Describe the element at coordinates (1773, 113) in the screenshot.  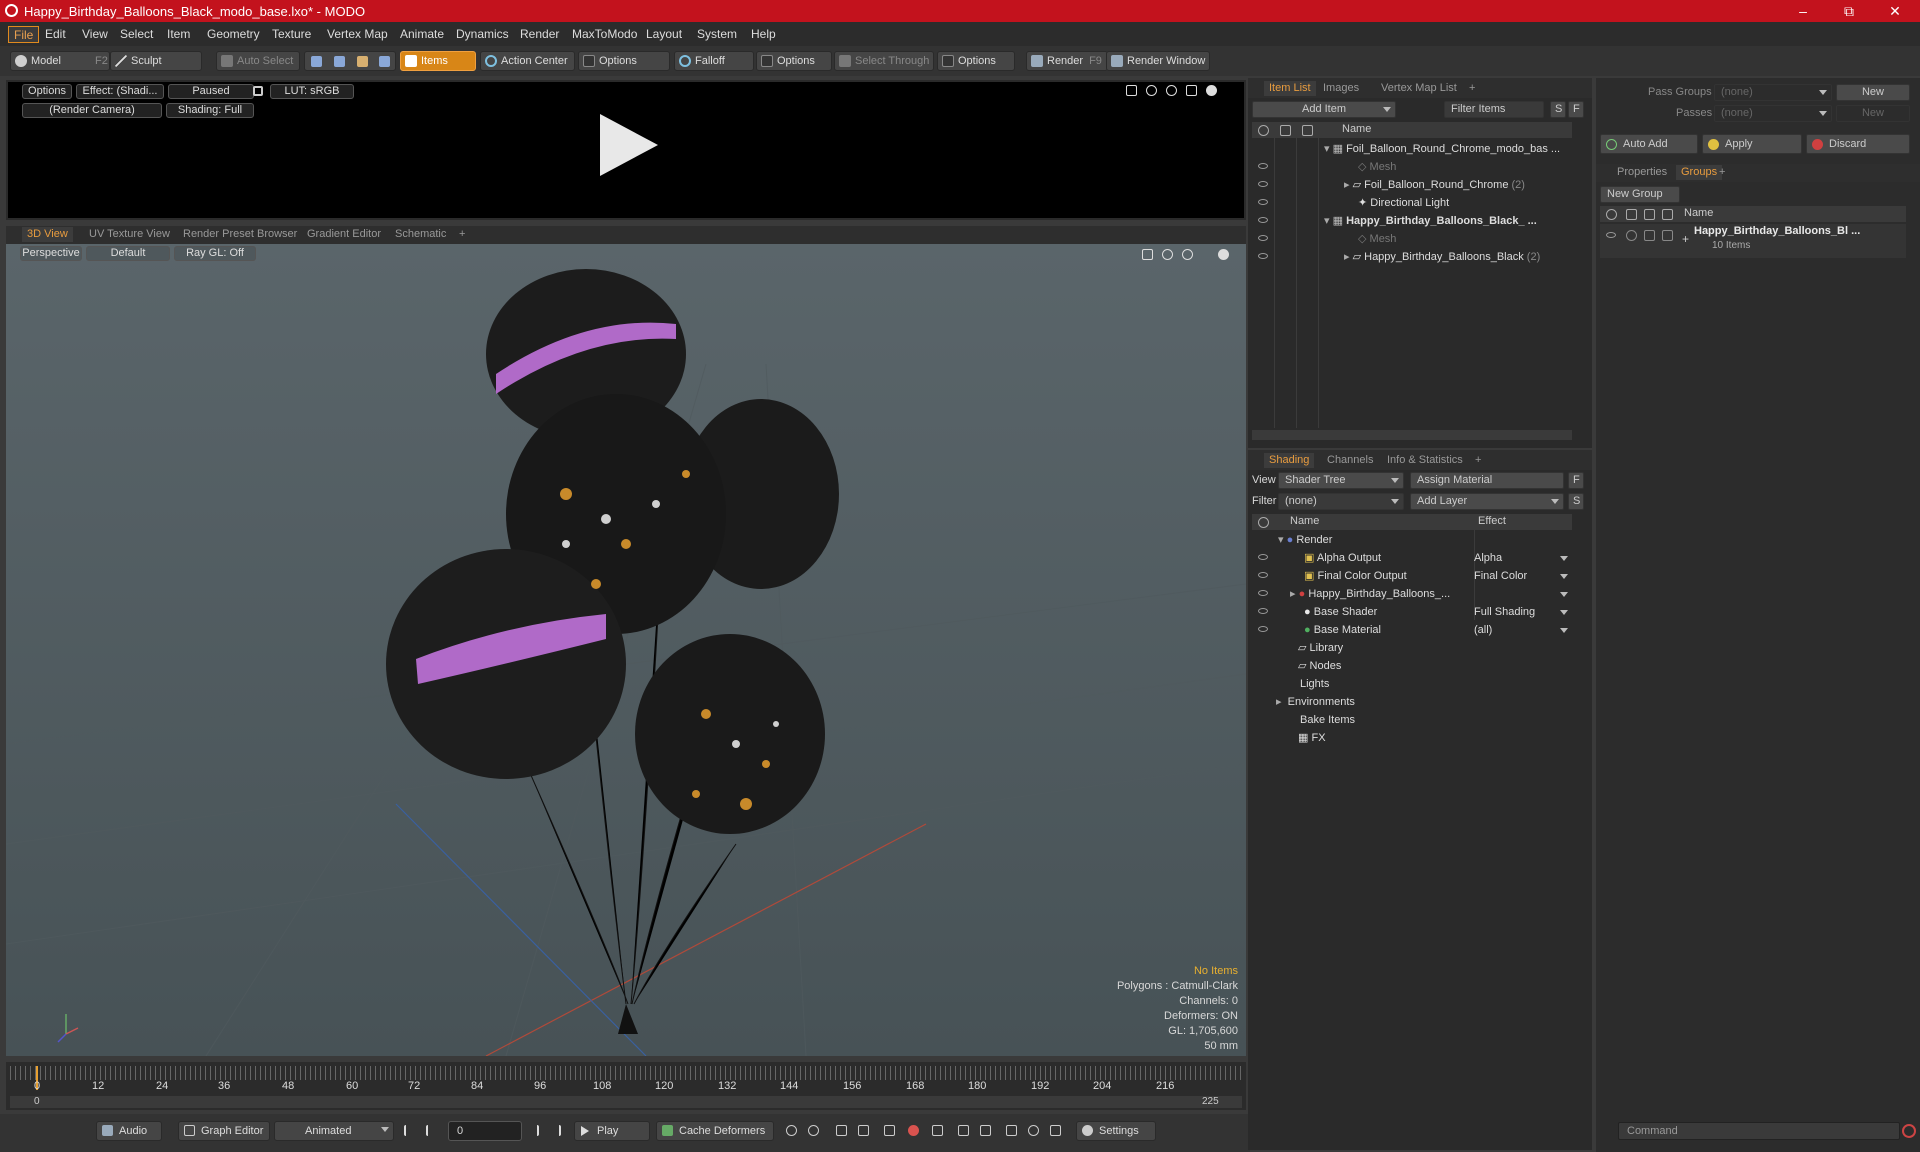
I see `passes-dropdown: (none)` at that location.